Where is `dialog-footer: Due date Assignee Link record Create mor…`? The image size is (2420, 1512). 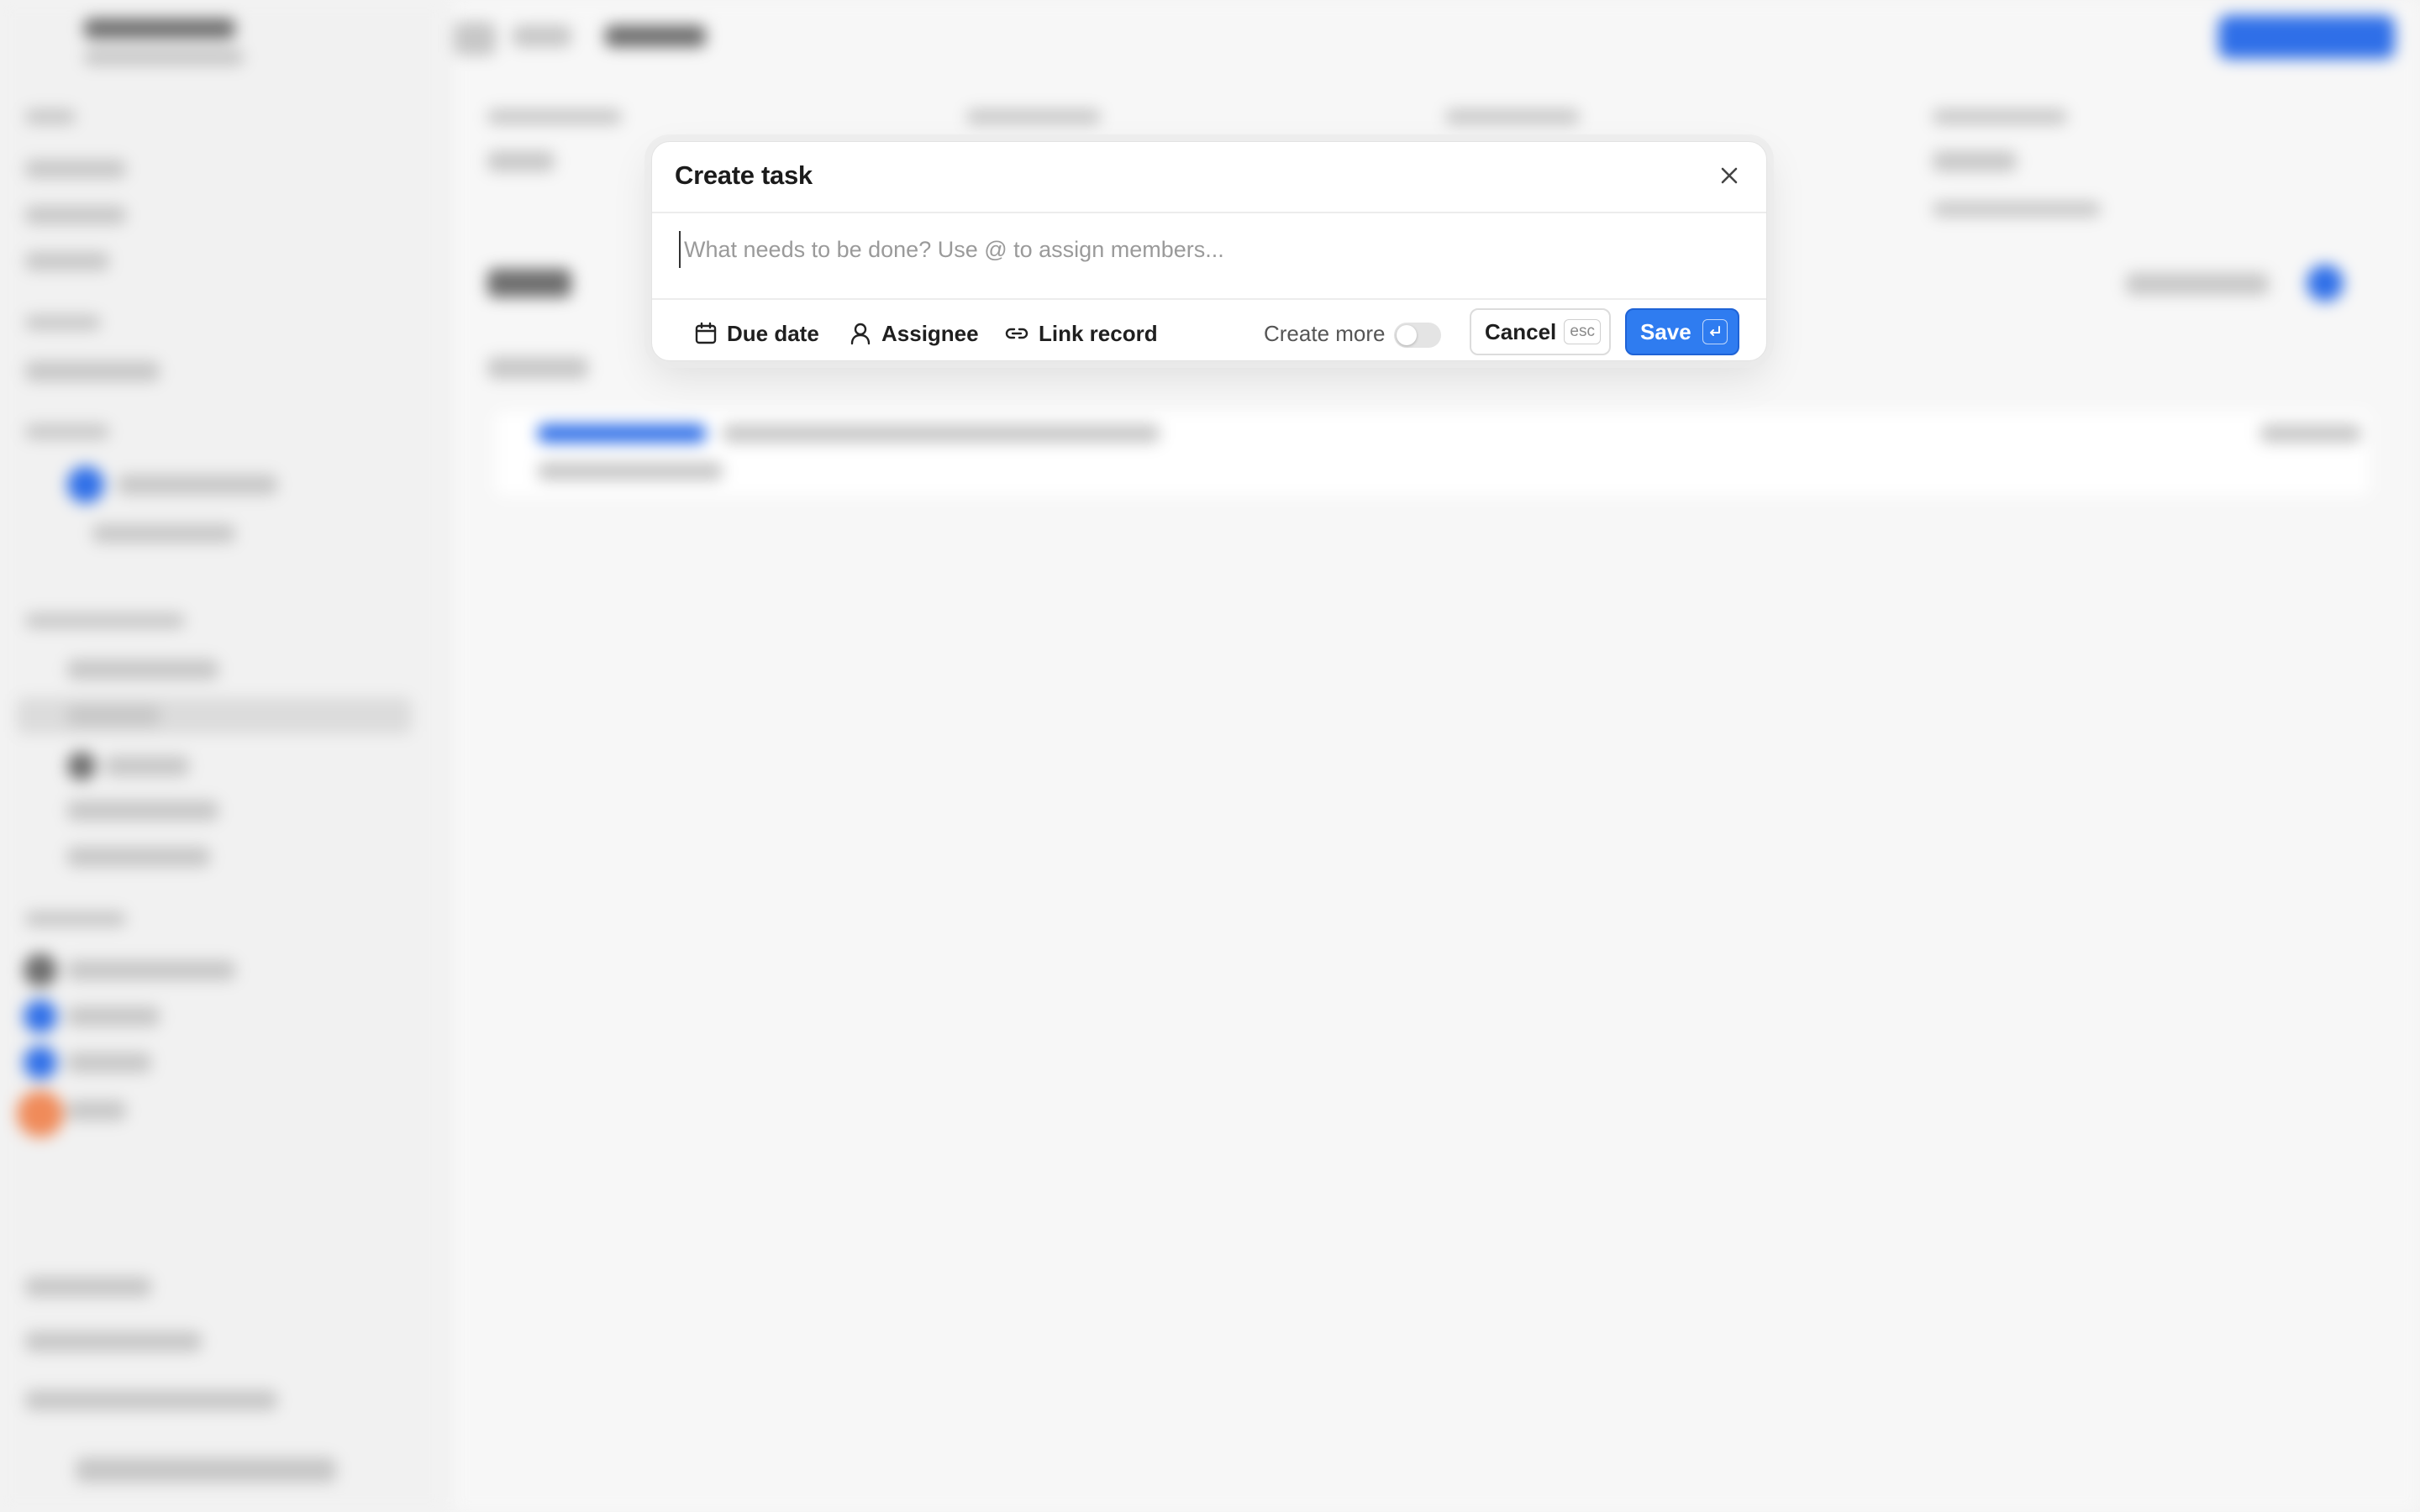
dialog-footer: Due date Assignee Link record Create mor… is located at coordinates (1209, 331).